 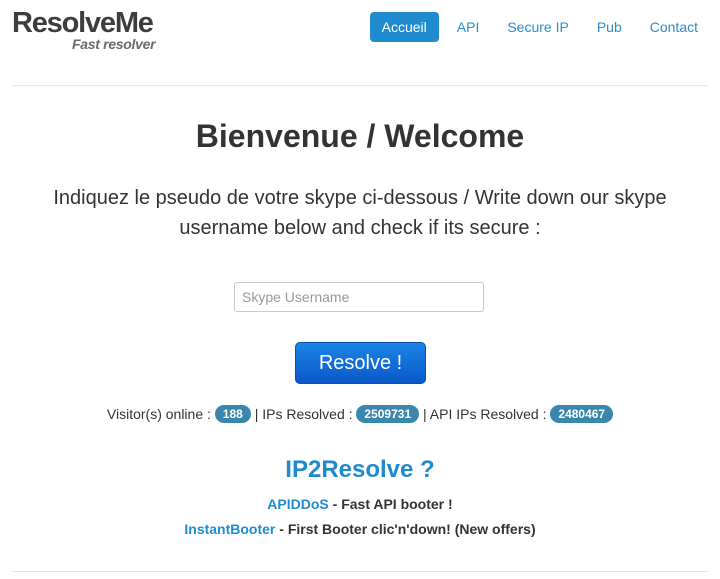 I want to click on main-nav: Accueil API Secure IP Pub Contact, so click(x=538, y=27).